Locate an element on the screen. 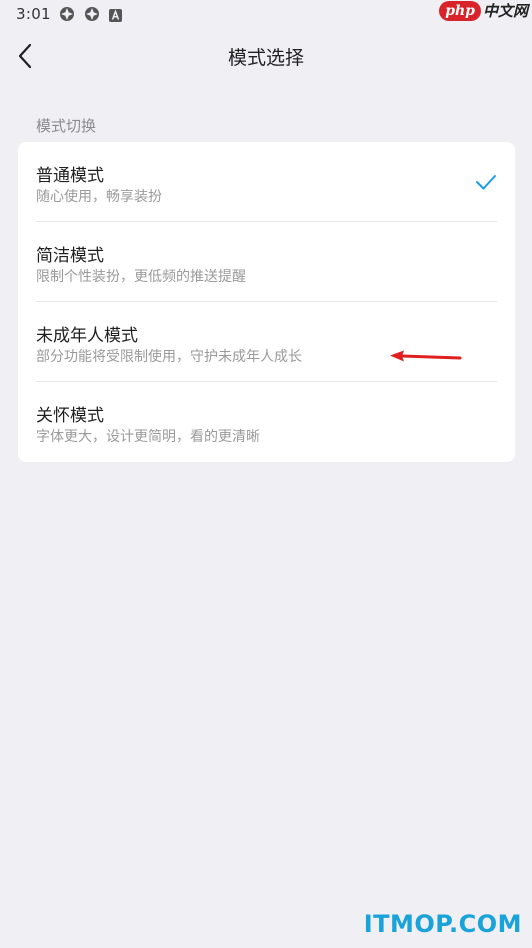 This screenshot has height=948, width=532. mode-item-simple: 简洁模式 限制个性装扮，更低频的推送提醒 is located at coordinates (266, 262).